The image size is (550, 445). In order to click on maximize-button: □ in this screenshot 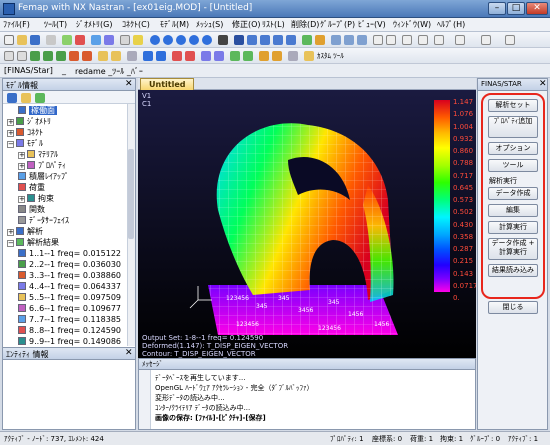, I will do `click(516, 8)`.